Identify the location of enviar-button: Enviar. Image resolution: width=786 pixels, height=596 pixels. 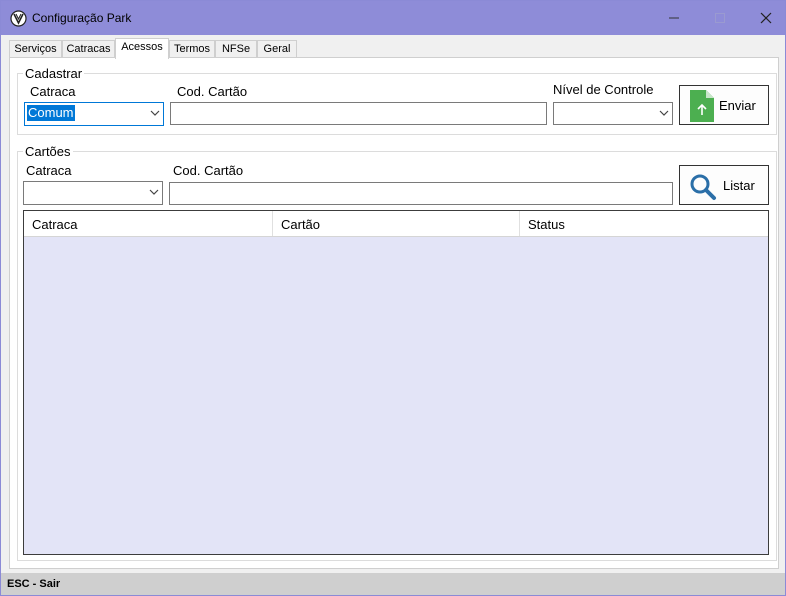
(724, 105).